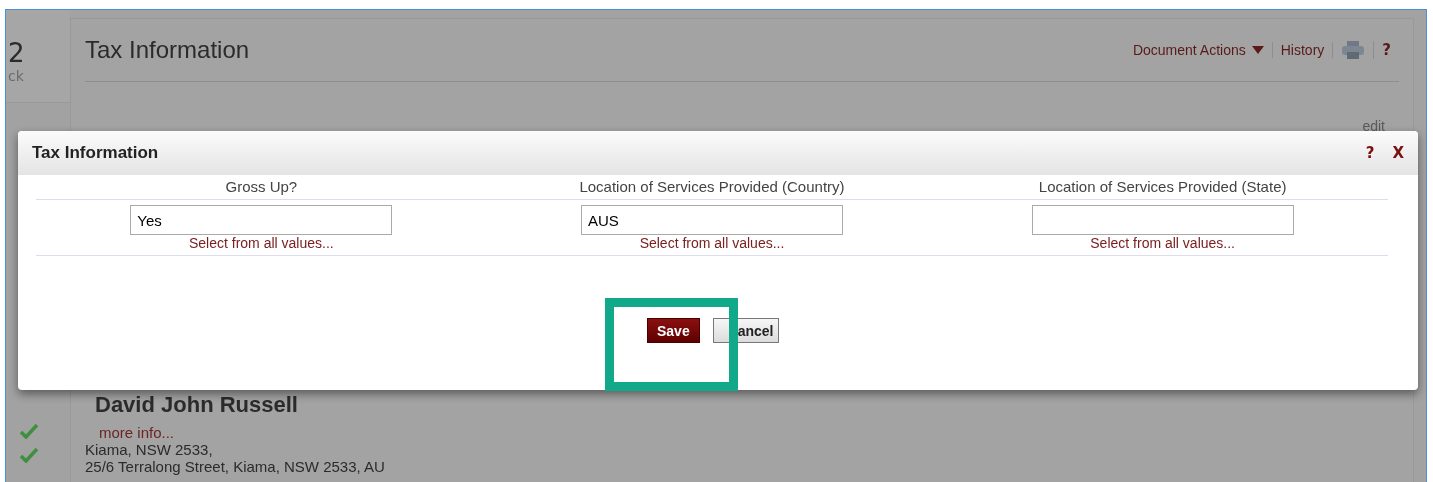  What do you see at coordinates (1398, 153) in the screenshot?
I see `close-button: X` at bounding box center [1398, 153].